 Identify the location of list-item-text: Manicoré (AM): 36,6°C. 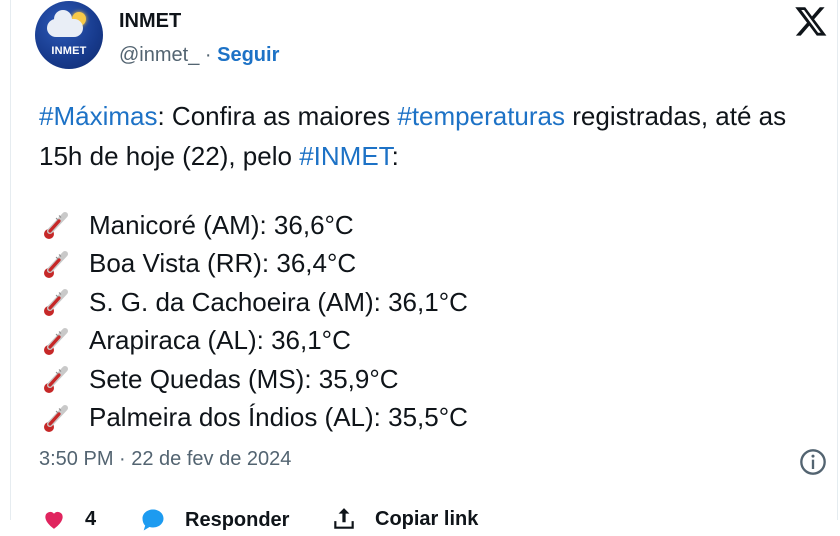
(221, 224).